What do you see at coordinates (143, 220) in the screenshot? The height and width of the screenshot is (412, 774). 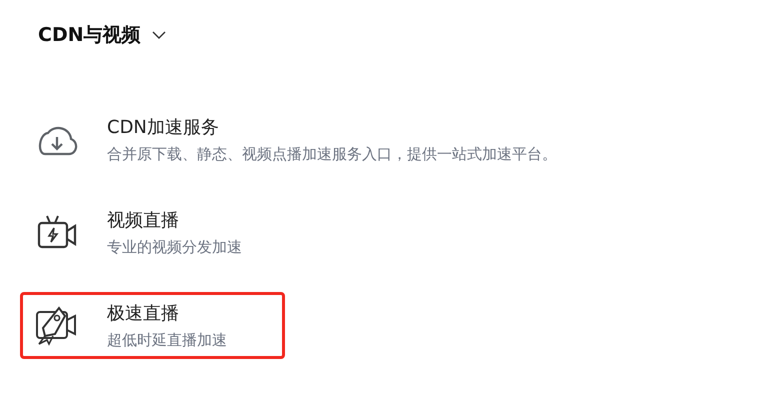 I see `item-title: 视频直播` at bounding box center [143, 220].